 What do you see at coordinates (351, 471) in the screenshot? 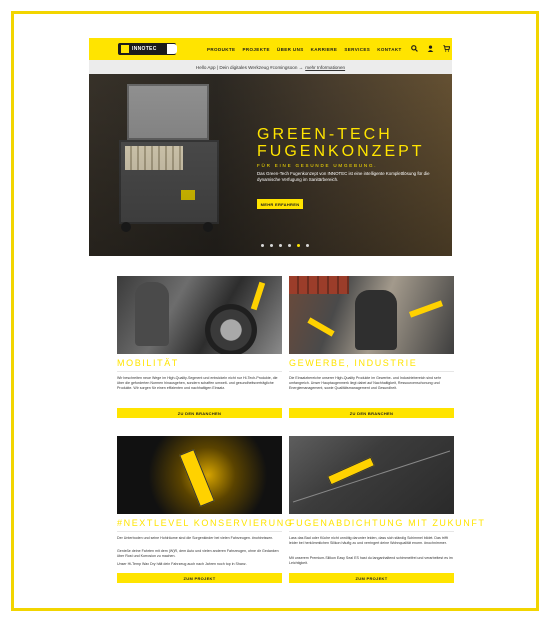
I see `sealant-cartridge` at bounding box center [351, 471].